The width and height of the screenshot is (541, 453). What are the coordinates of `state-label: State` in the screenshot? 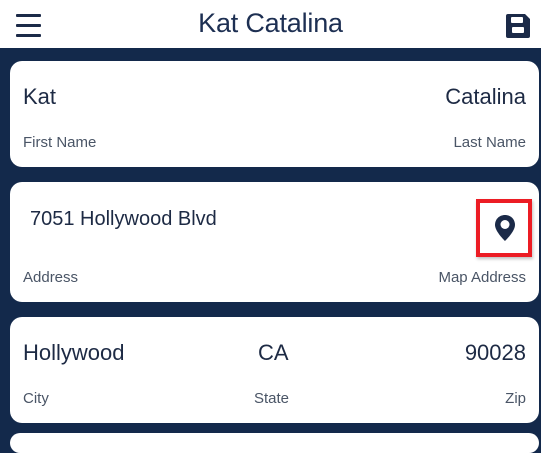 It's located at (272, 398).